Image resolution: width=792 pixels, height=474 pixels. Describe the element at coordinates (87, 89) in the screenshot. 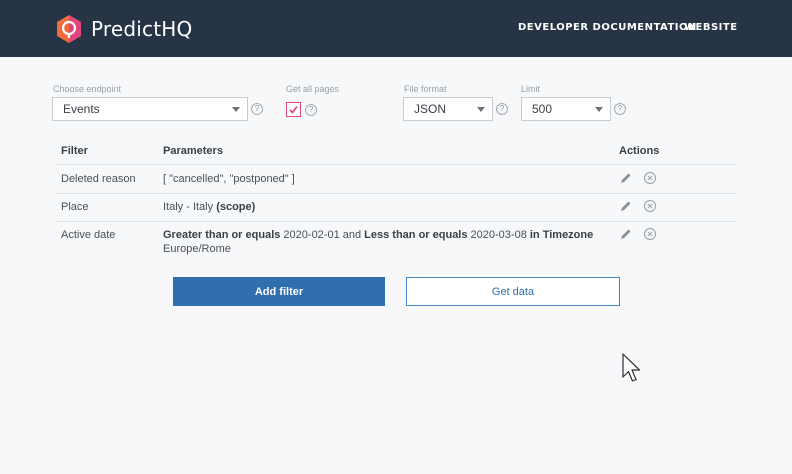

I see `endpoint-label: Choose endpoint` at that location.